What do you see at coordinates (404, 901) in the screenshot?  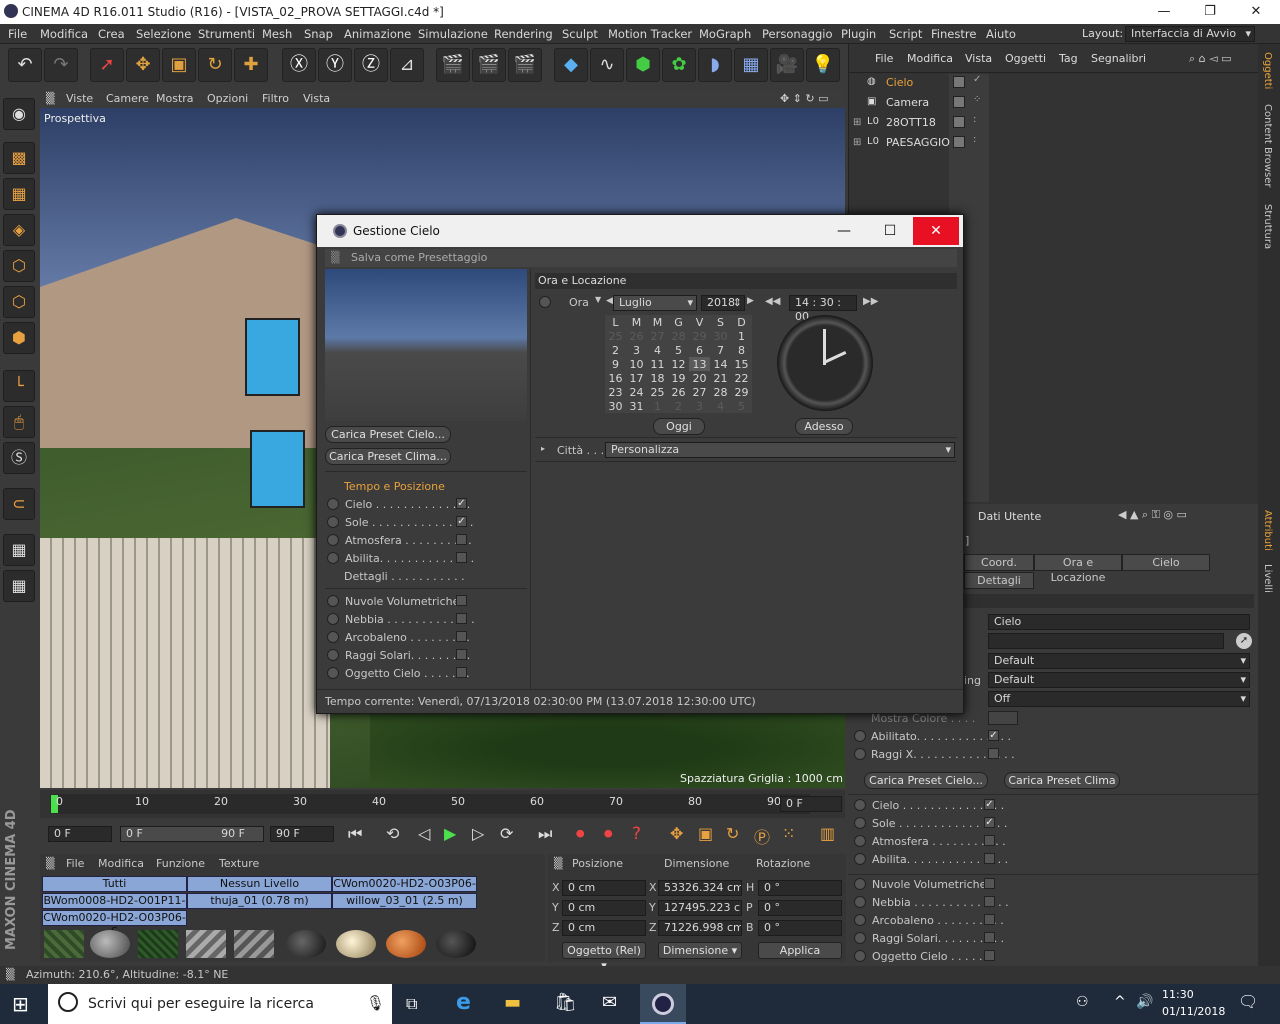 I see `layer-tag-willow: willow_03_01 (2.5 m)` at bounding box center [404, 901].